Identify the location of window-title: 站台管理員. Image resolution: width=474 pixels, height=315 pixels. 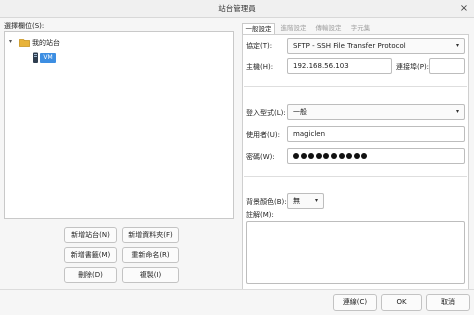
(237, 8).